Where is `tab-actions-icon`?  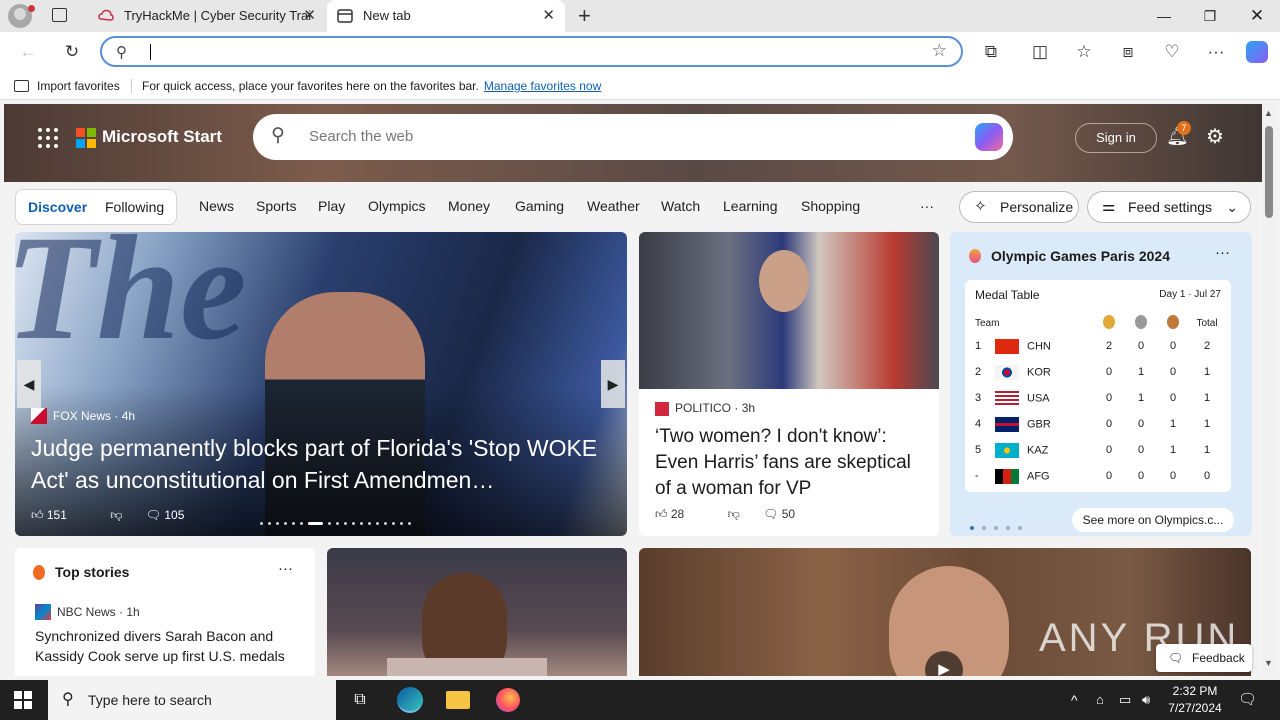 tab-actions-icon is located at coordinates (59, 15).